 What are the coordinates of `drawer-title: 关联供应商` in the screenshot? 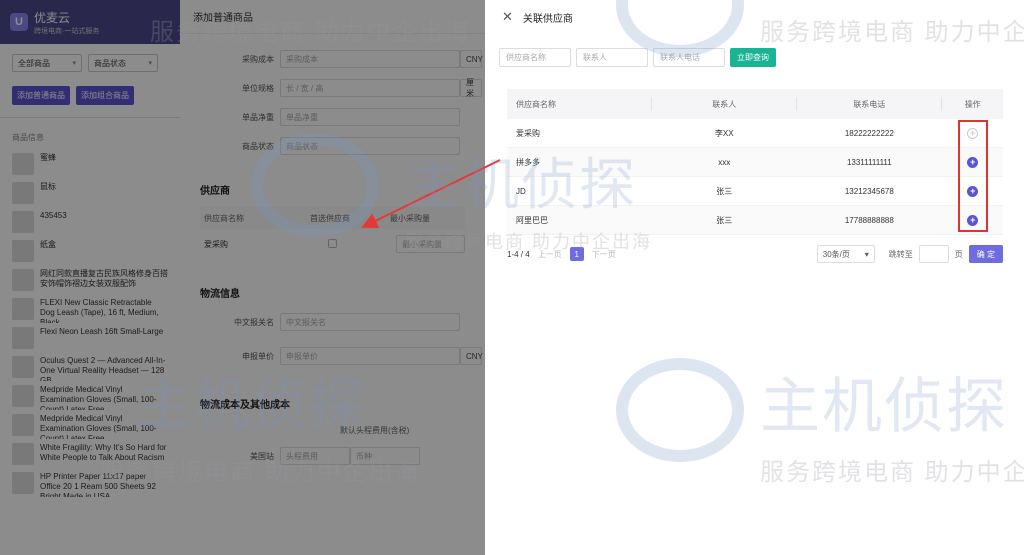 It's located at (547, 19).